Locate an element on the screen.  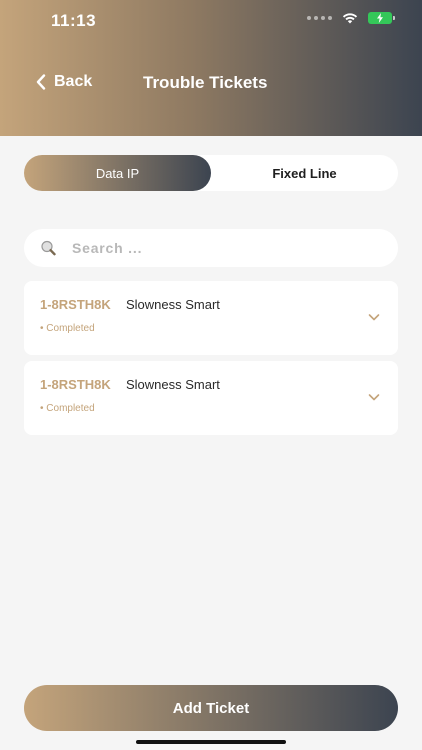
chevron-left-icon is located at coordinates (41, 82).